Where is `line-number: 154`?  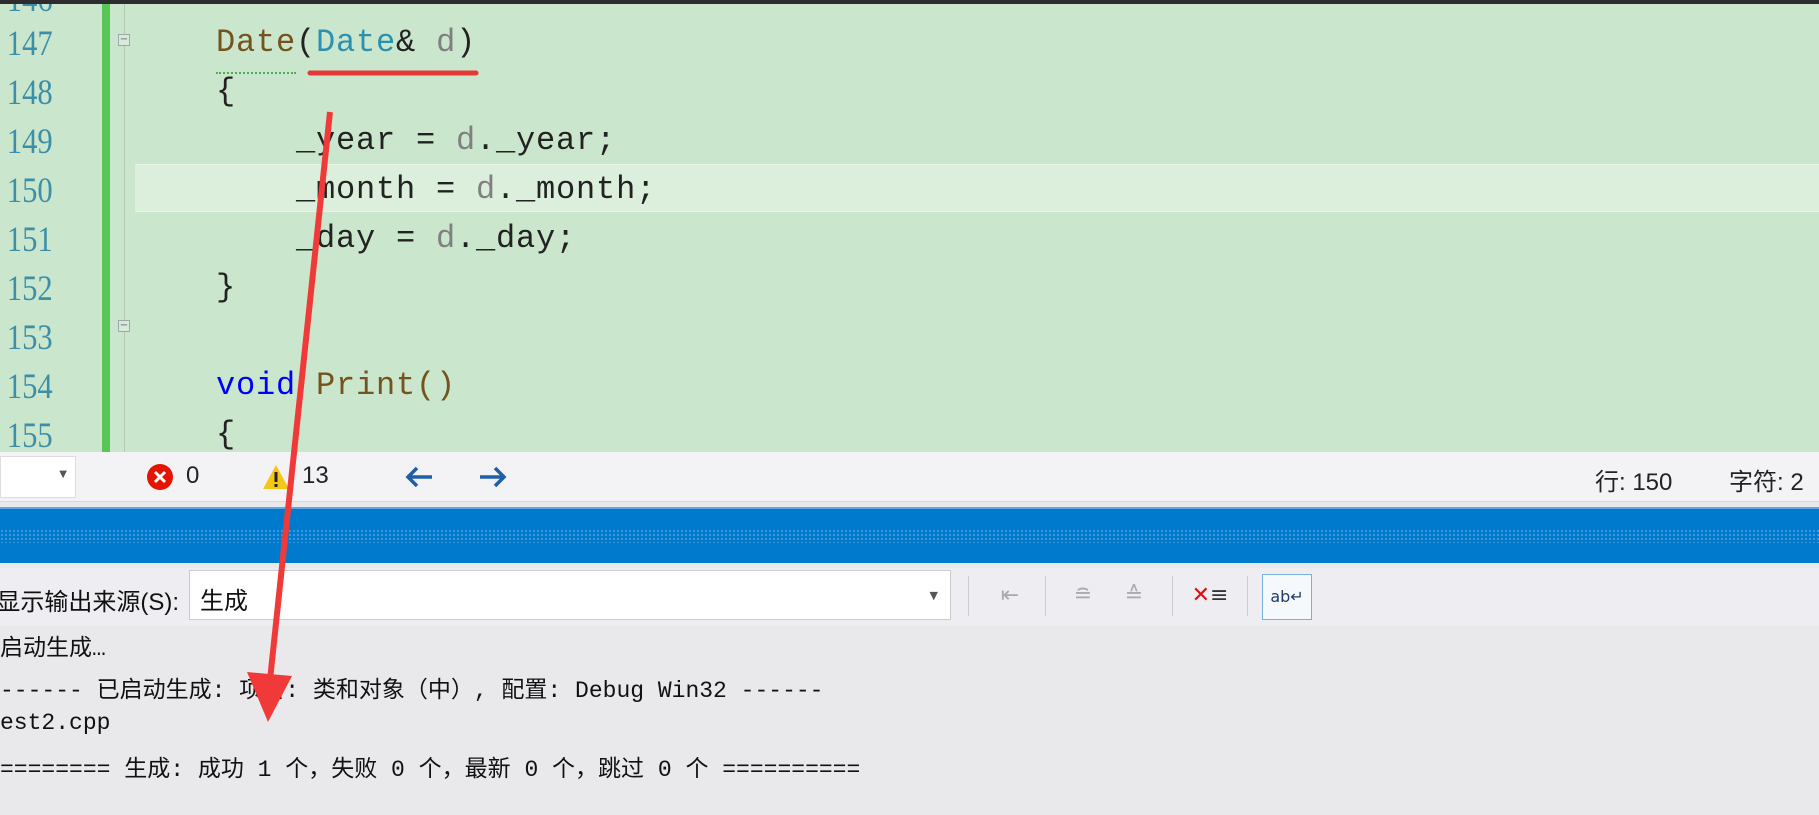
line-number: 154 is located at coordinates (29, 386).